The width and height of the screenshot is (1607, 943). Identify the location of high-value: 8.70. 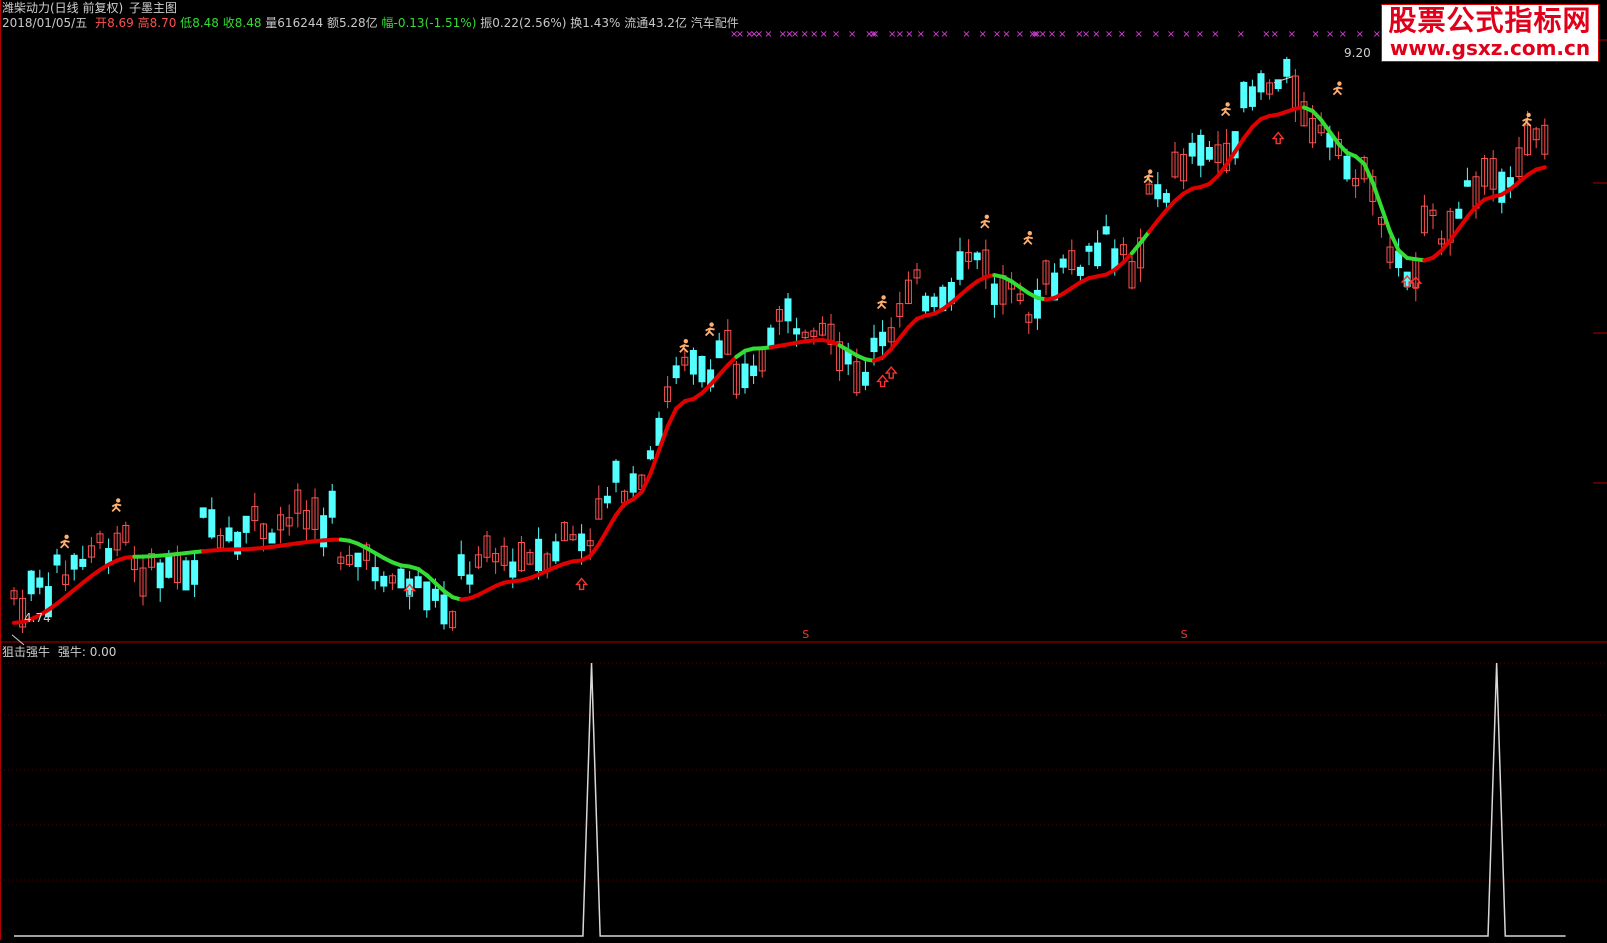
(163, 23).